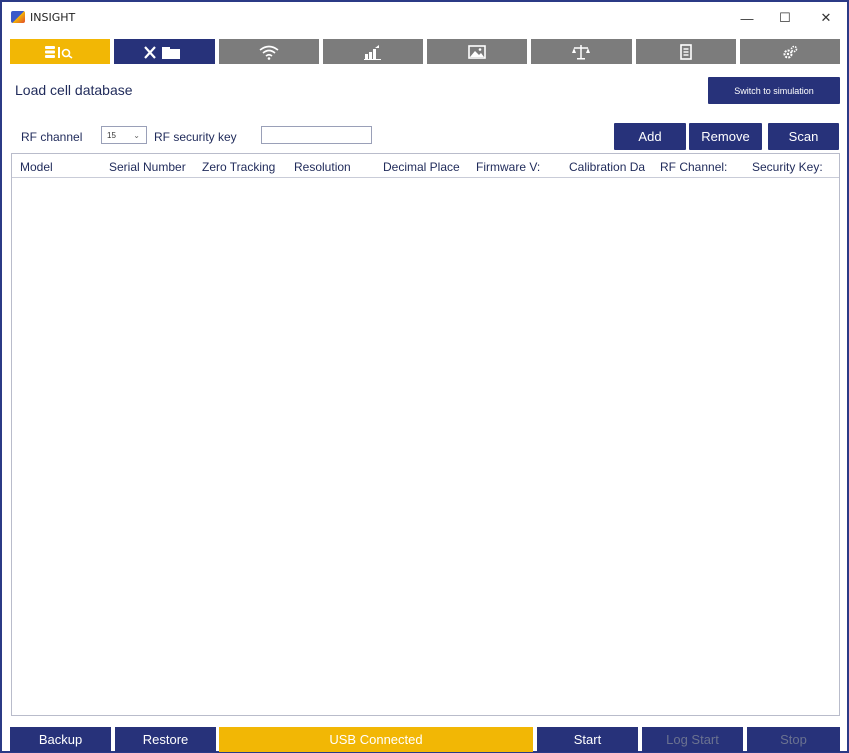 This screenshot has width=849, height=753. What do you see at coordinates (725, 136) in the screenshot?
I see `remove-button: Remove` at bounding box center [725, 136].